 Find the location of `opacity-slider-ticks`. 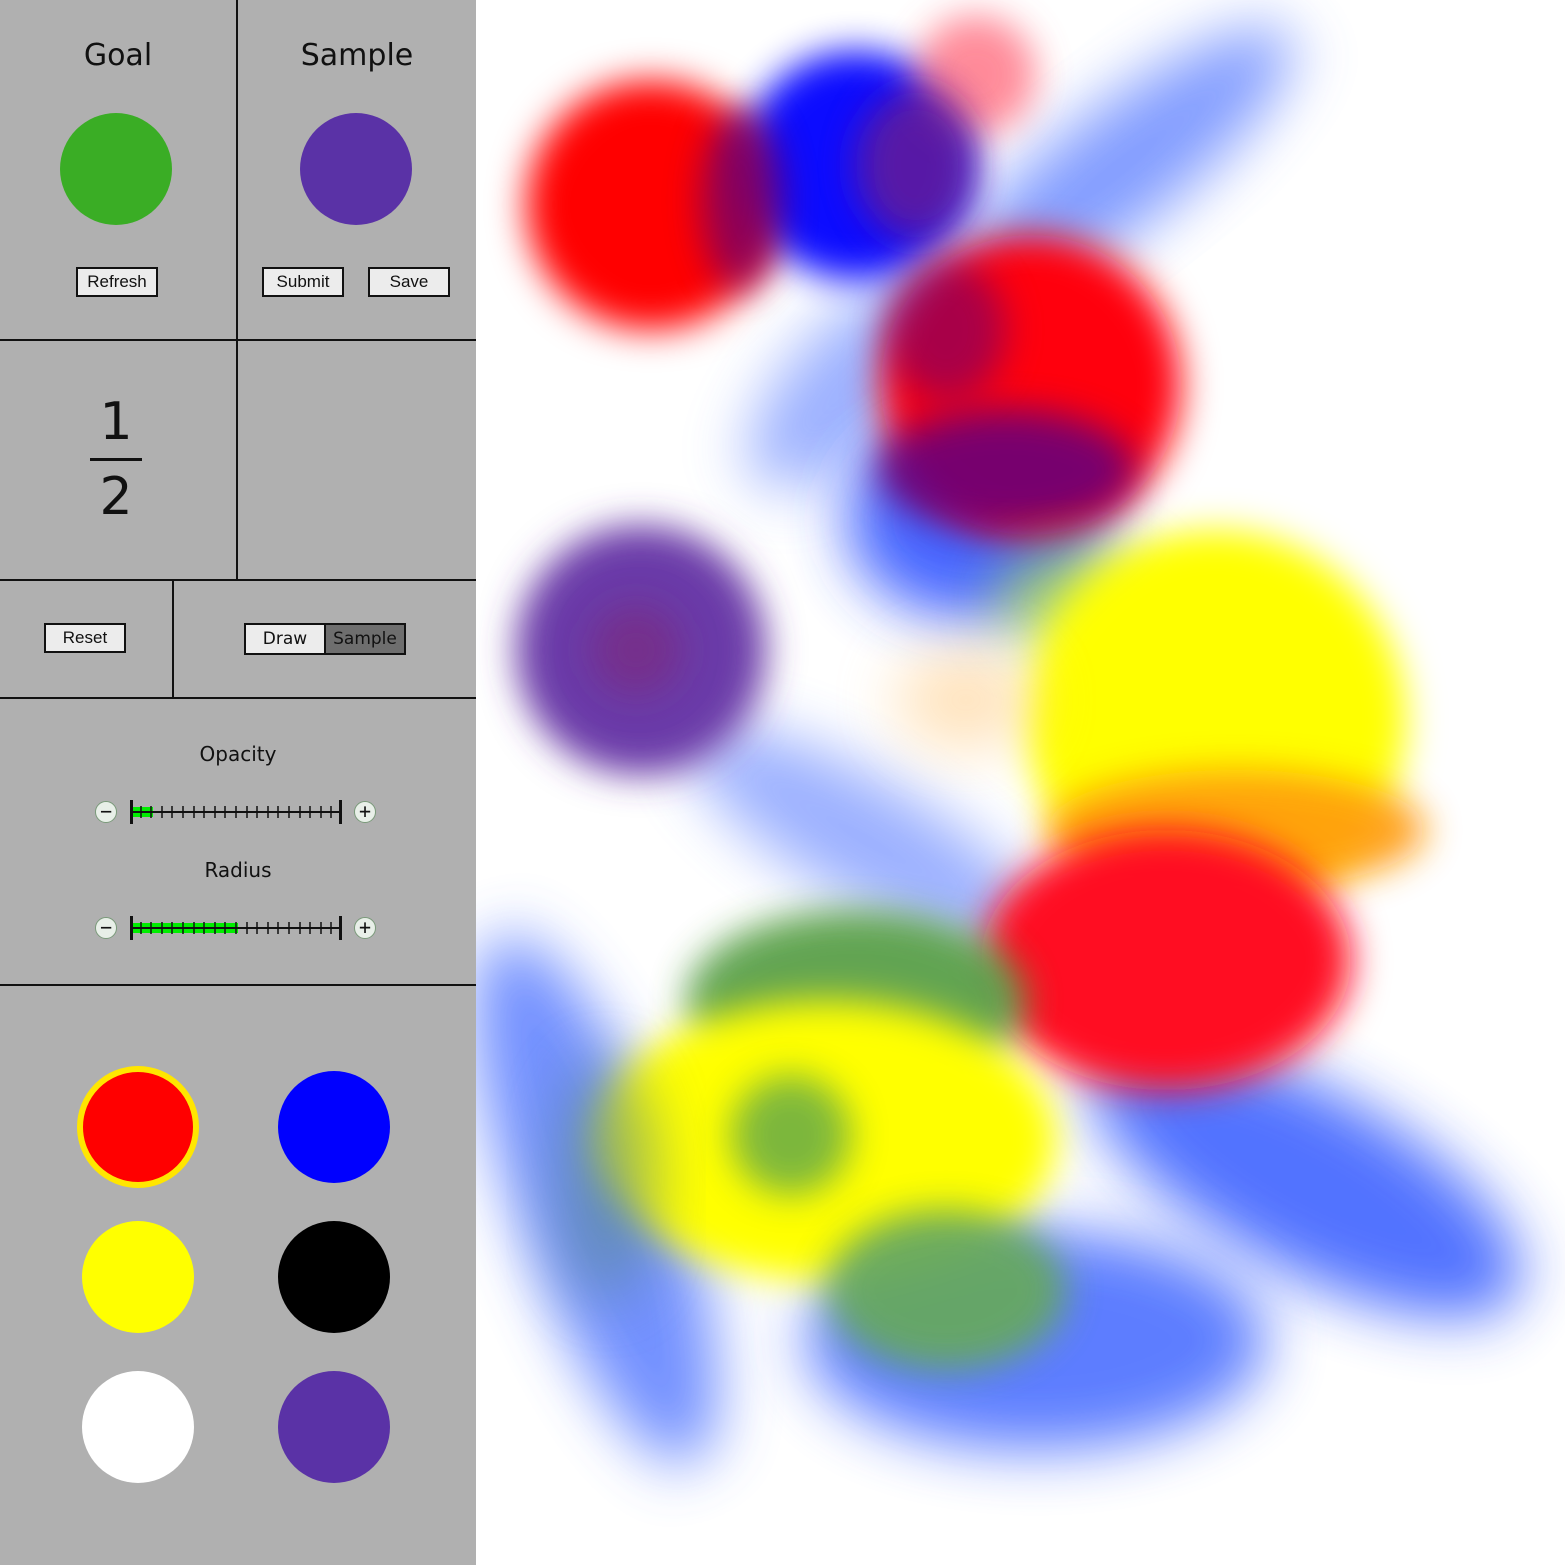

opacity-slider-ticks is located at coordinates (236, 812).